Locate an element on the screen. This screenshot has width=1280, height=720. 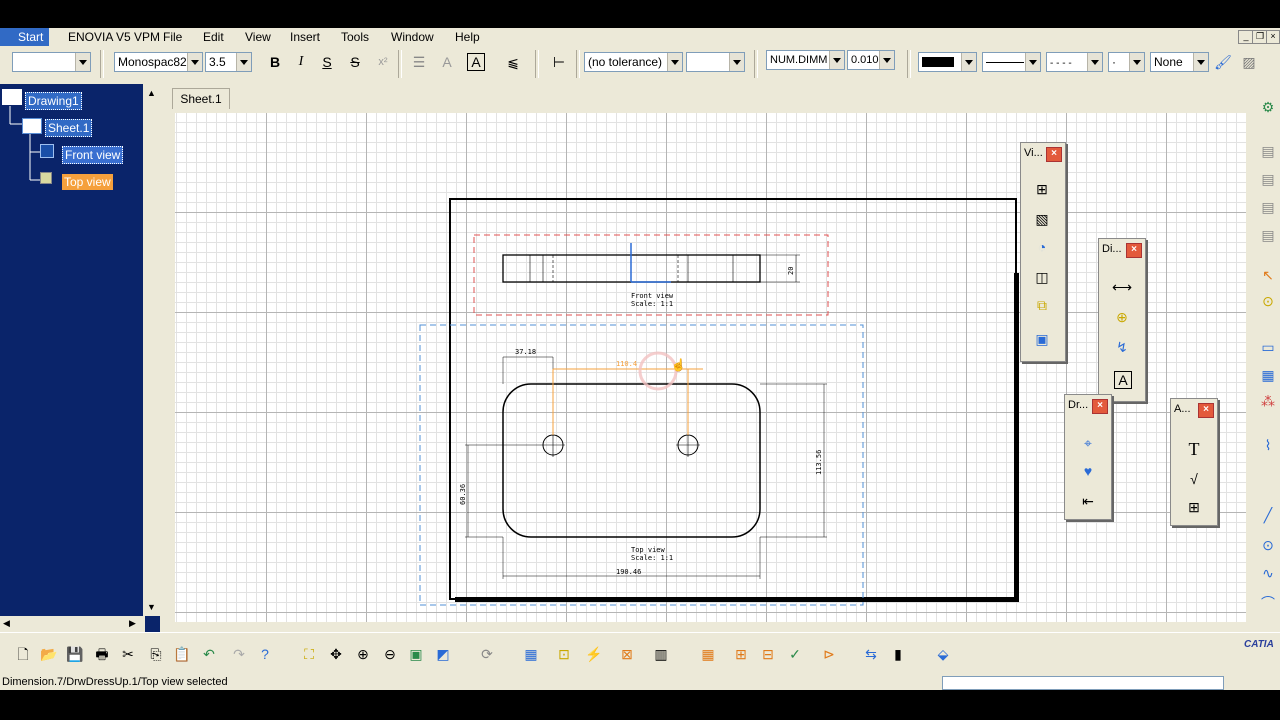
font-name-select: Monospac821 is located at coordinates (158, 62).